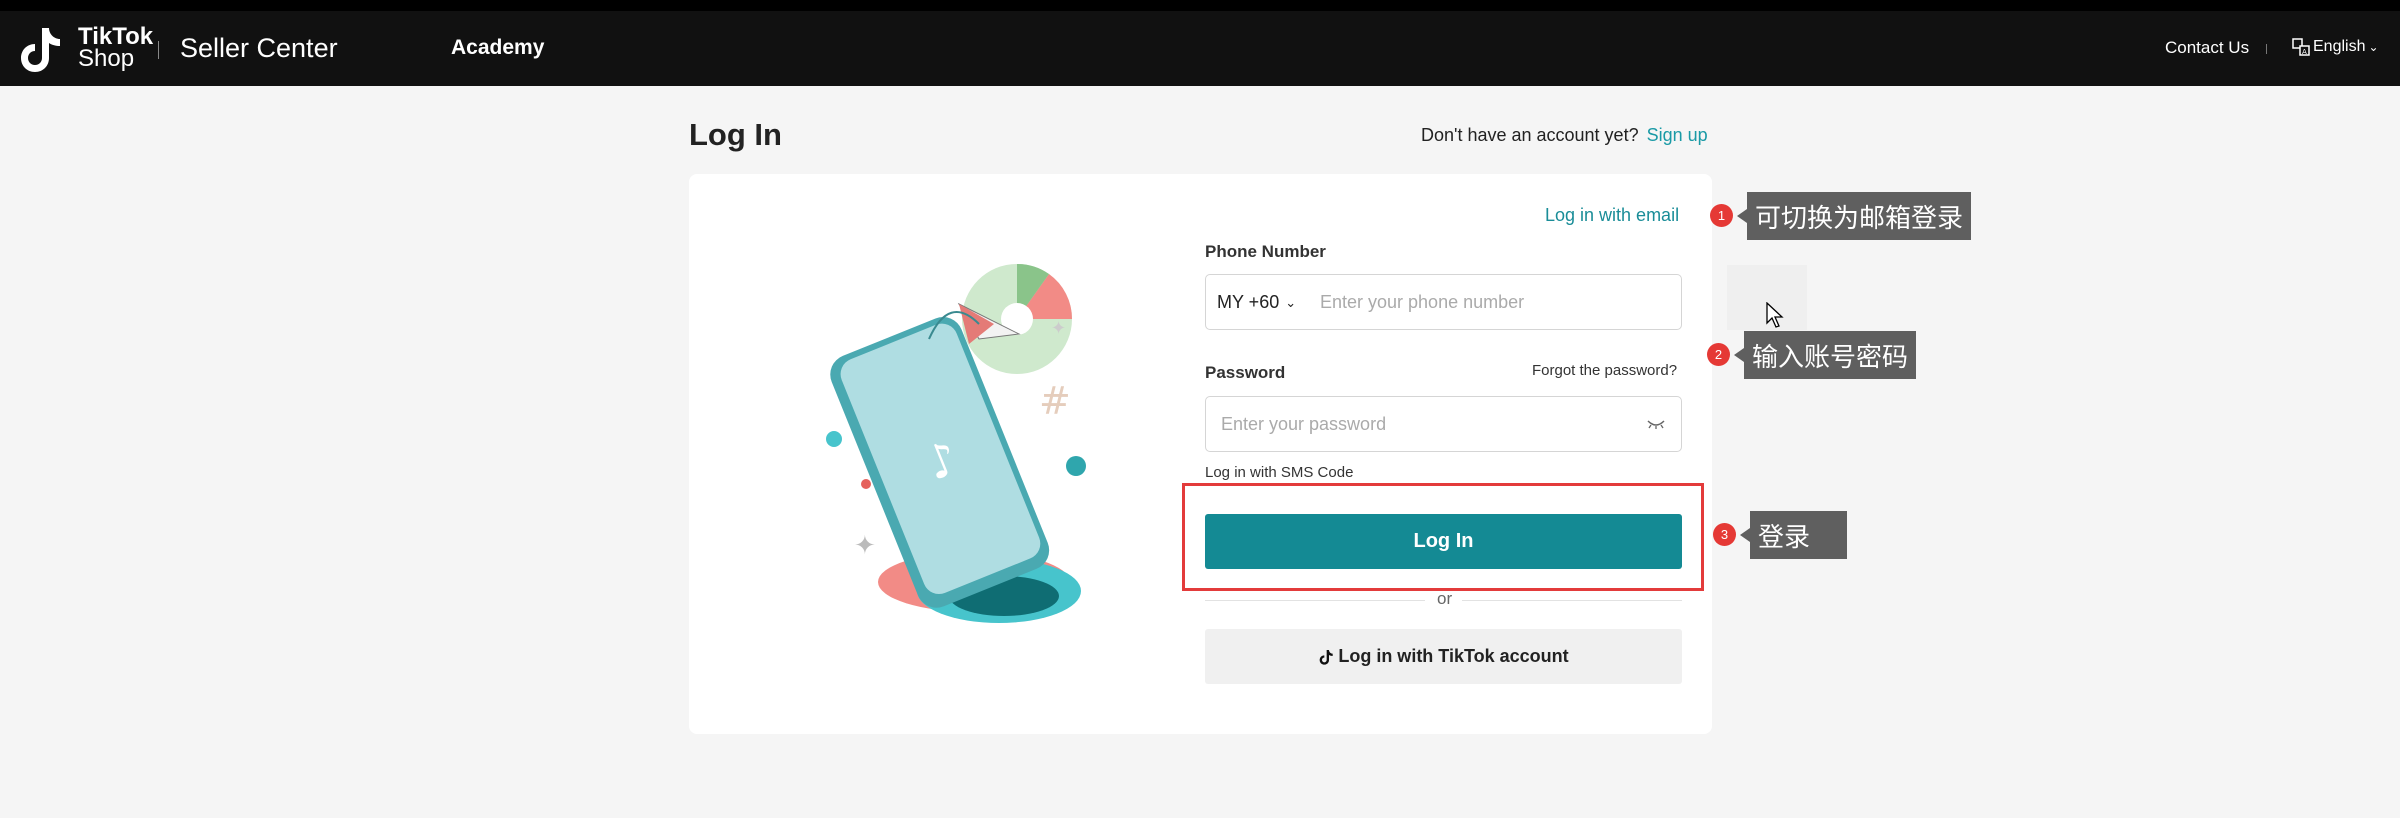 The width and height of the screenshot is (2400, 818). What do you see at coordinates (1677, 135) in the screenshot?
I see `sign-up-link: Sign up` at bounding box center [1677, 135].